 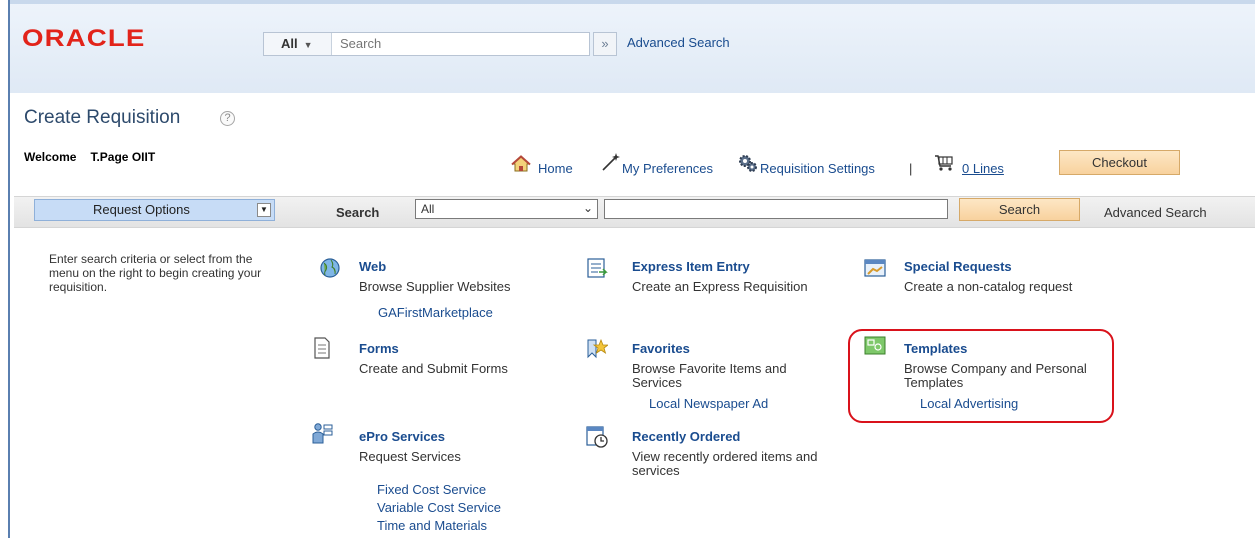 I want to click on requisition-settings-link: Requisition Settings, so click(x=817, y=168).